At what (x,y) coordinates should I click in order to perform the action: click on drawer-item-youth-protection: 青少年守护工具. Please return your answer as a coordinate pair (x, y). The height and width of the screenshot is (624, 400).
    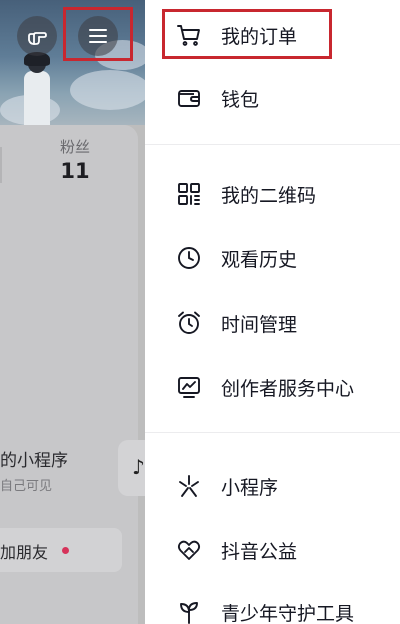
    Looking at the image, I should click on (272, 605).